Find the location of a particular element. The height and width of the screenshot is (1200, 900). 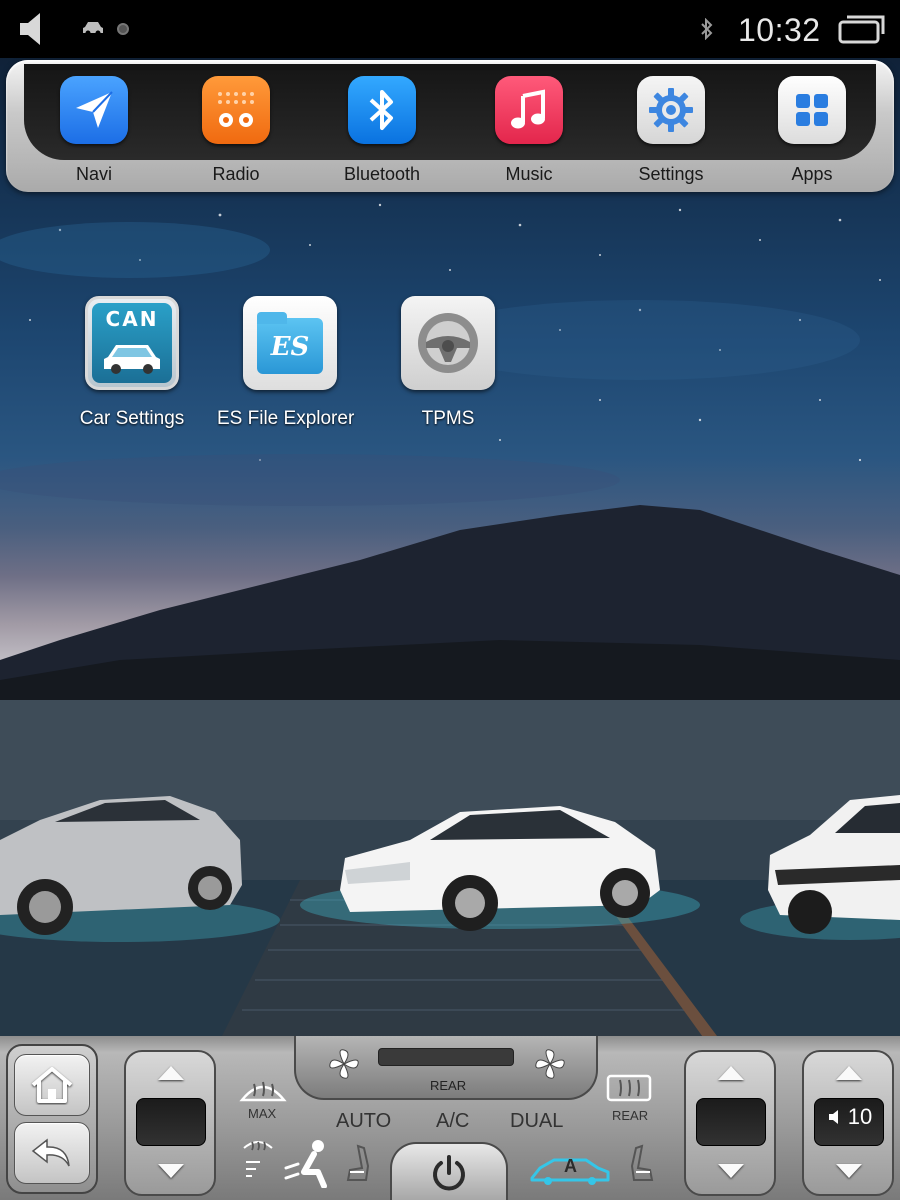

can-badge-text: CAN is located at coordinates (132, 319).